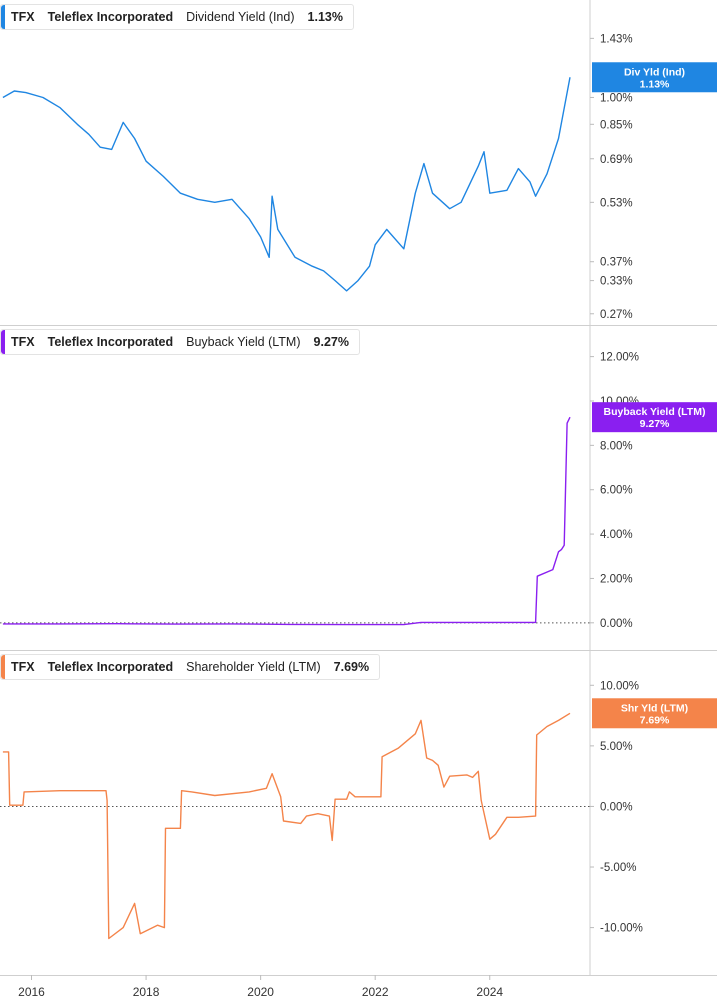  Describe the element at coordinates (489, 992) in the screenshot. I see `x-tick-label: 2024` at that location.